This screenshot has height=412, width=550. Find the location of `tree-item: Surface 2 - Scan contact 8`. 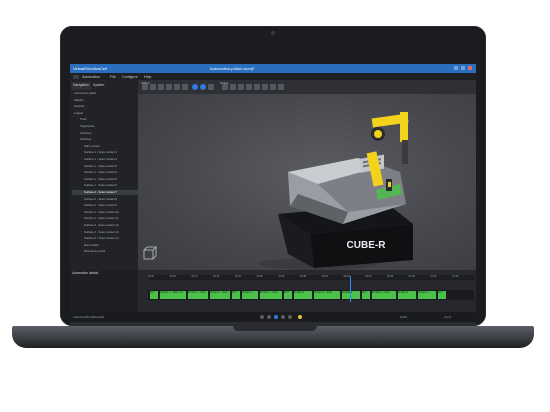

tree-item: Surface 2 - Scan contact 8 is located at coordinates (110, 199).